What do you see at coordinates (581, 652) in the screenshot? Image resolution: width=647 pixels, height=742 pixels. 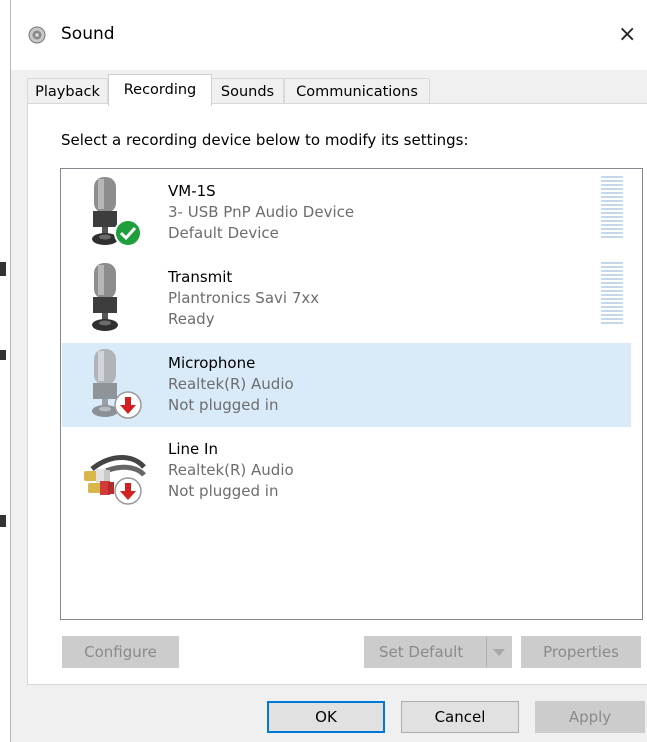 I see `properties-button: Properties` at bounding box center [581, 652].